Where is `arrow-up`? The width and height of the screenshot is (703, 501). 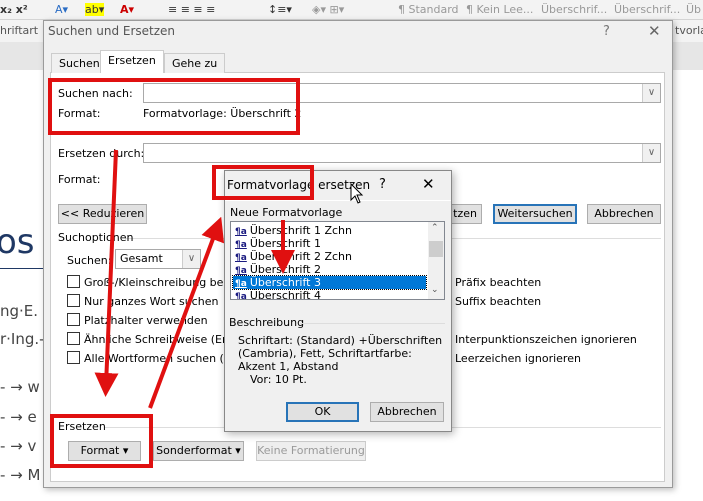 arrow-up is located at coordinates (186, 312).